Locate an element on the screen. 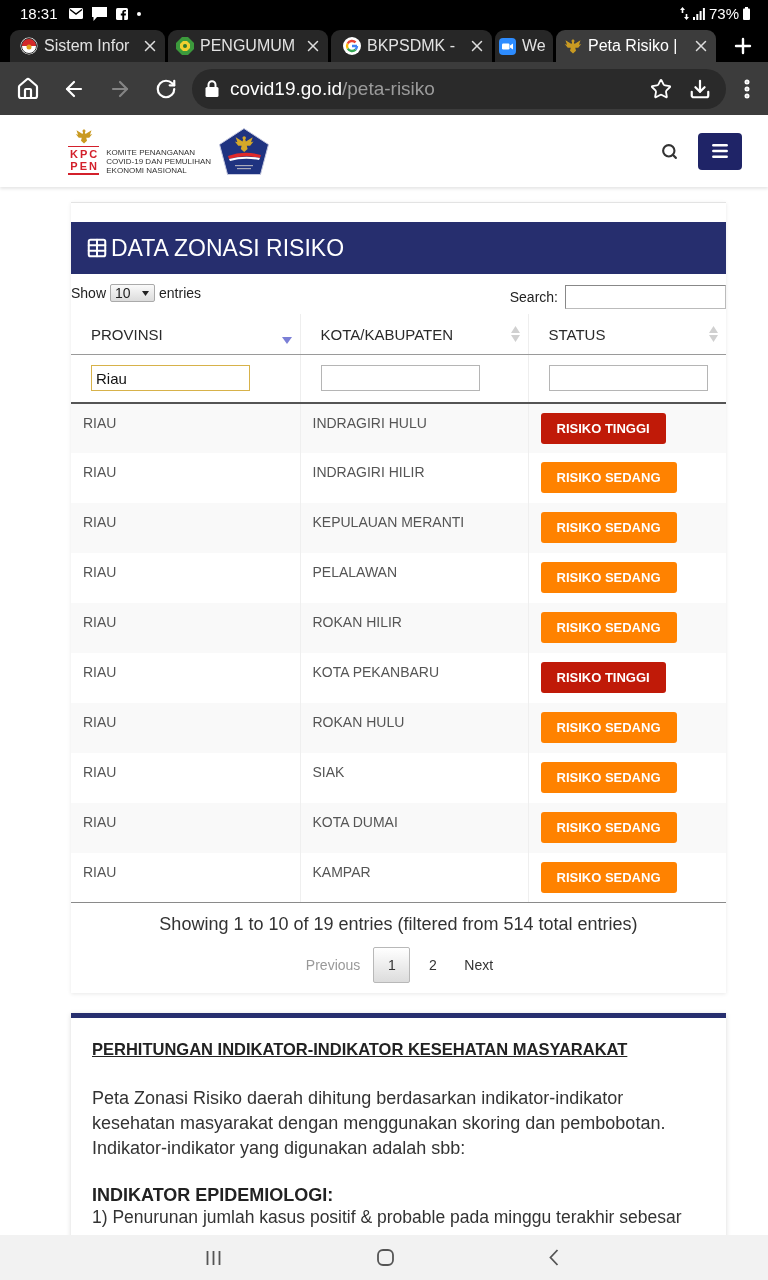 The height and width of the screenshot is (1280, 768). paragraph: Peta Zonasi Risiko daerah dihitung berdasarkan indikator-indikator kesehatan masyarakat dengan menggunakan skoring dan pembobotan. Indikator-indikator yang digunakan adalah sbb: is located at coordinates (379, 1123).